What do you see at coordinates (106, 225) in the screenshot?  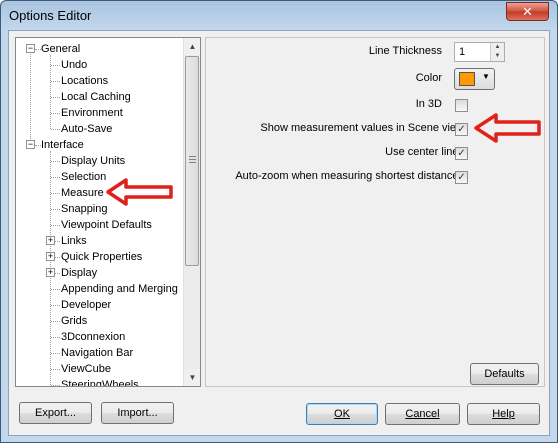 I see `tree-node-label: Viewpoint Defaults` at bounding box center [106, 225].